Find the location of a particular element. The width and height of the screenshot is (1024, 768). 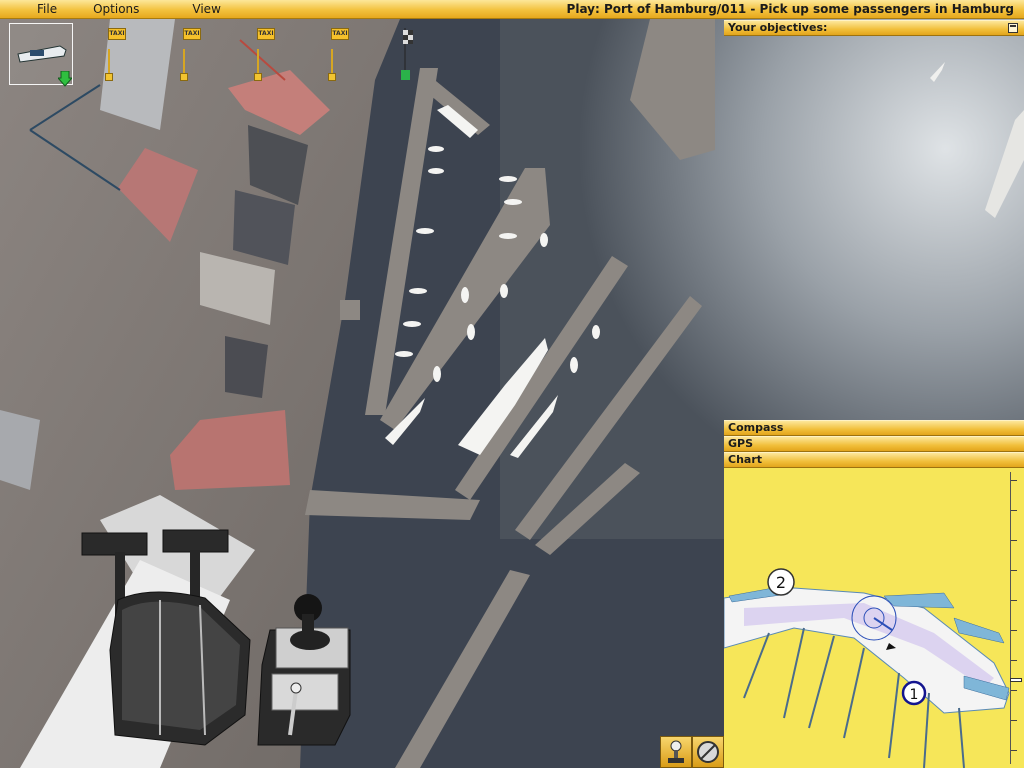

objectives-panel-header: Your objectives: is located at coordinates (874, 28).